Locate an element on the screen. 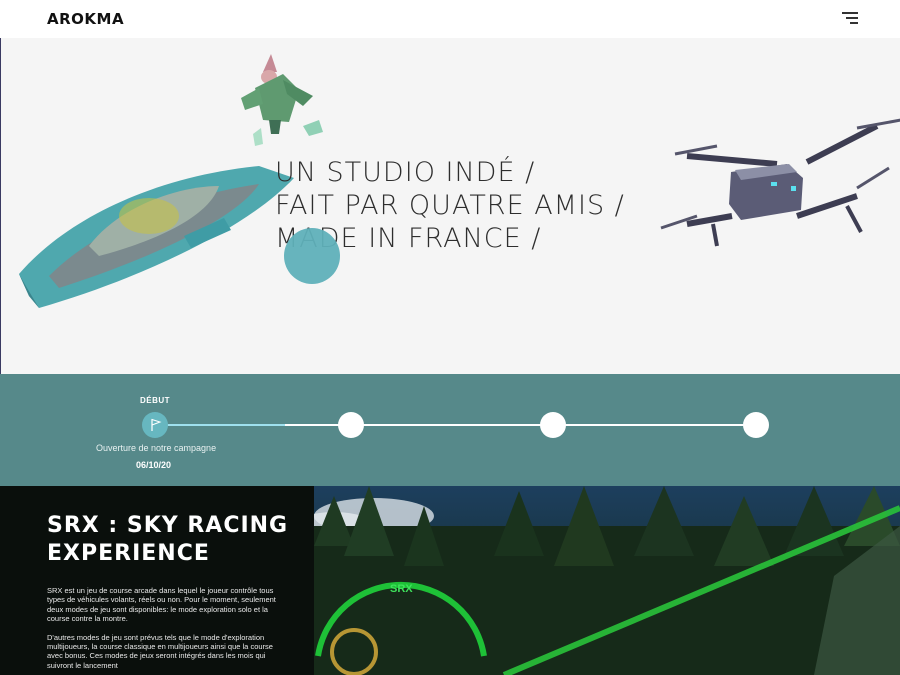 Image resolution: width=900 pixels, height=675 pixels. timeline-node-start is located at coordinates (155, 425).